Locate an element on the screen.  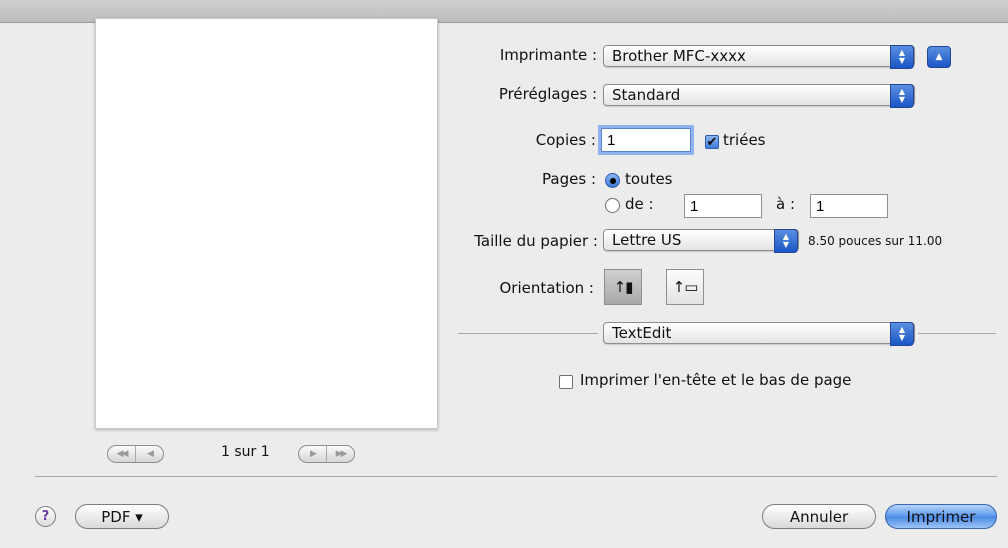
cancel-button: Annuler is located at coordinates (819, 516).